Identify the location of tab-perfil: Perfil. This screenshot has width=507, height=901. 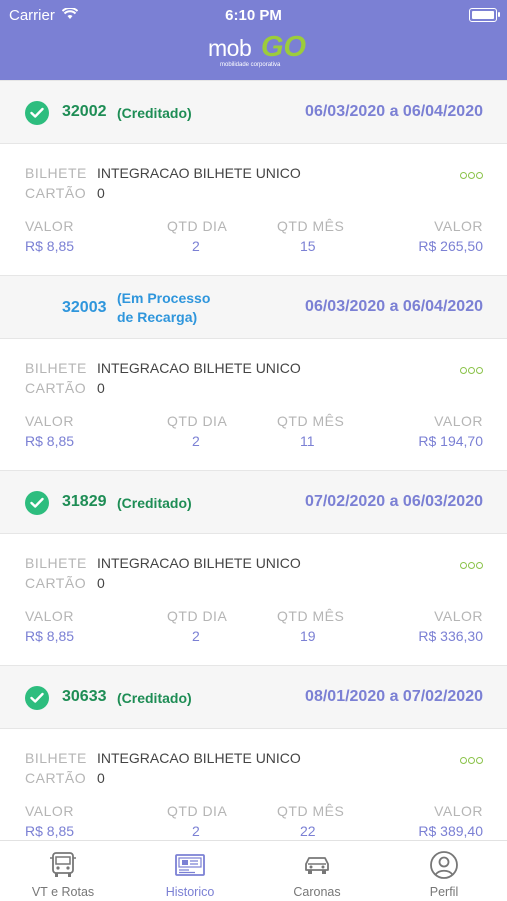
(444, 871).